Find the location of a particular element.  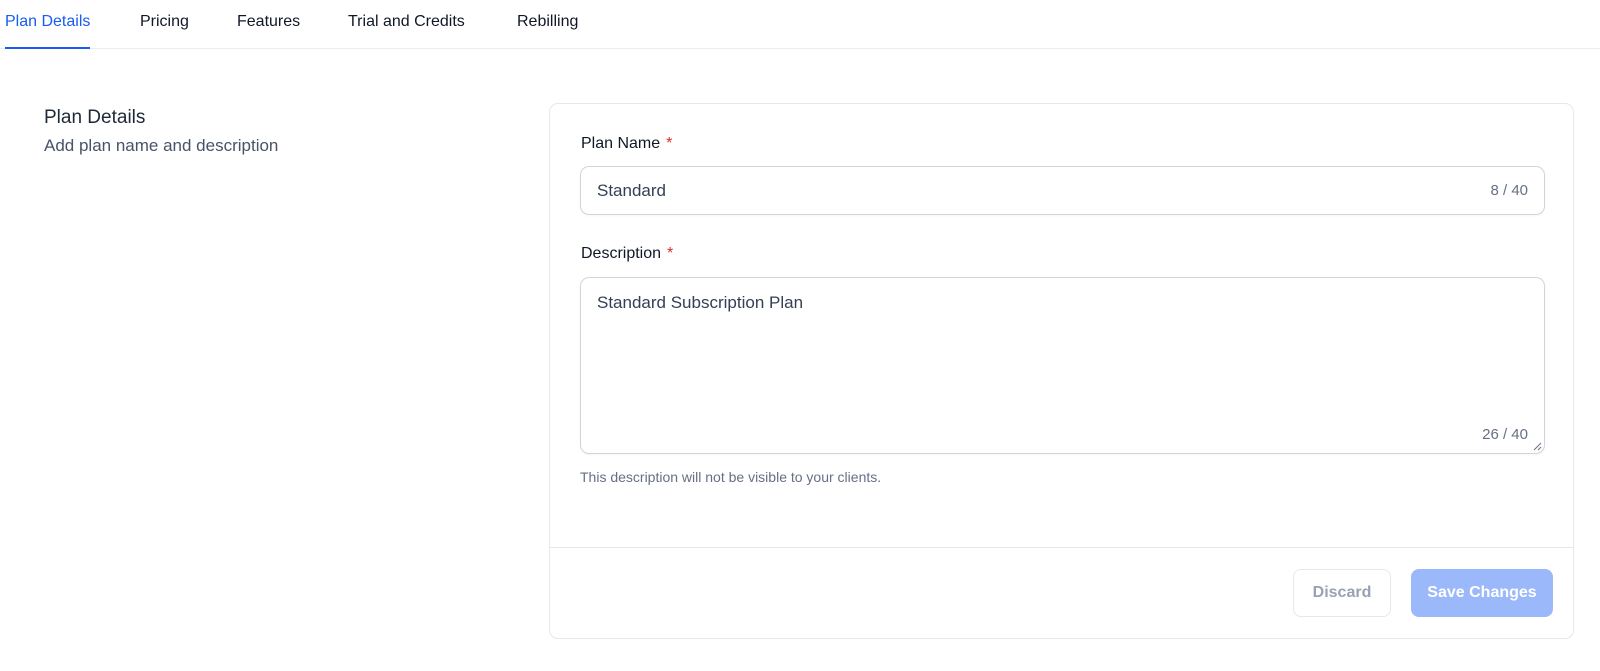

save-changes-button: Save Changes is located at coordinates (1482, 593).